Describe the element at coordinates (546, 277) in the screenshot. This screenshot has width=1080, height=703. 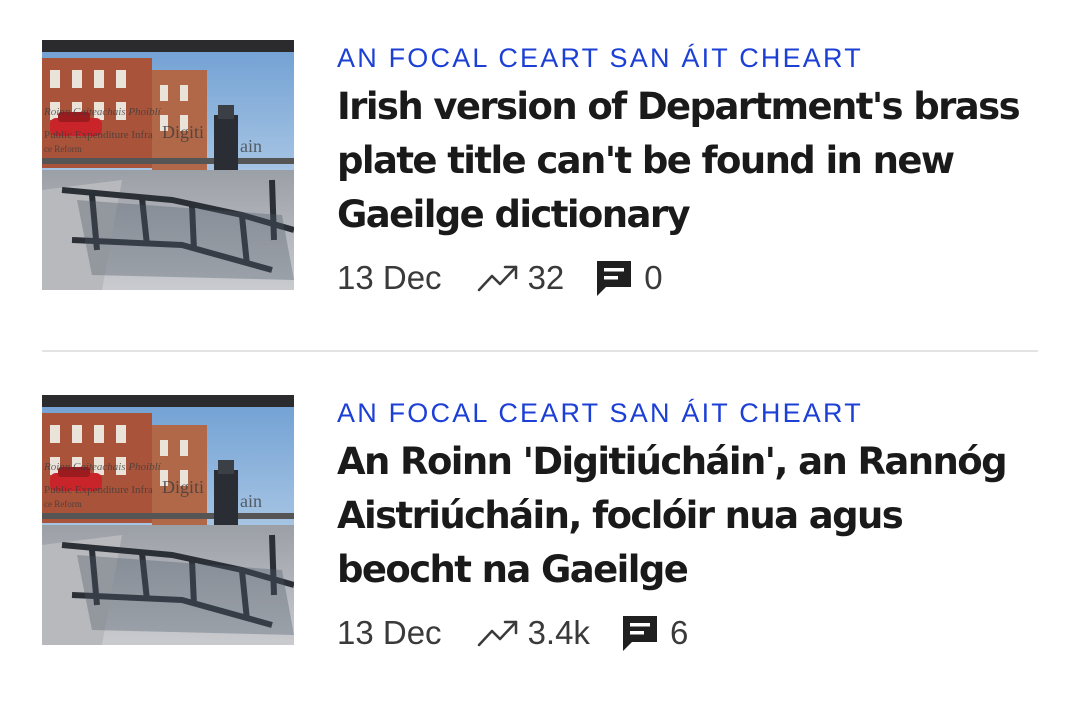
I see `view-count: 32` at that location.